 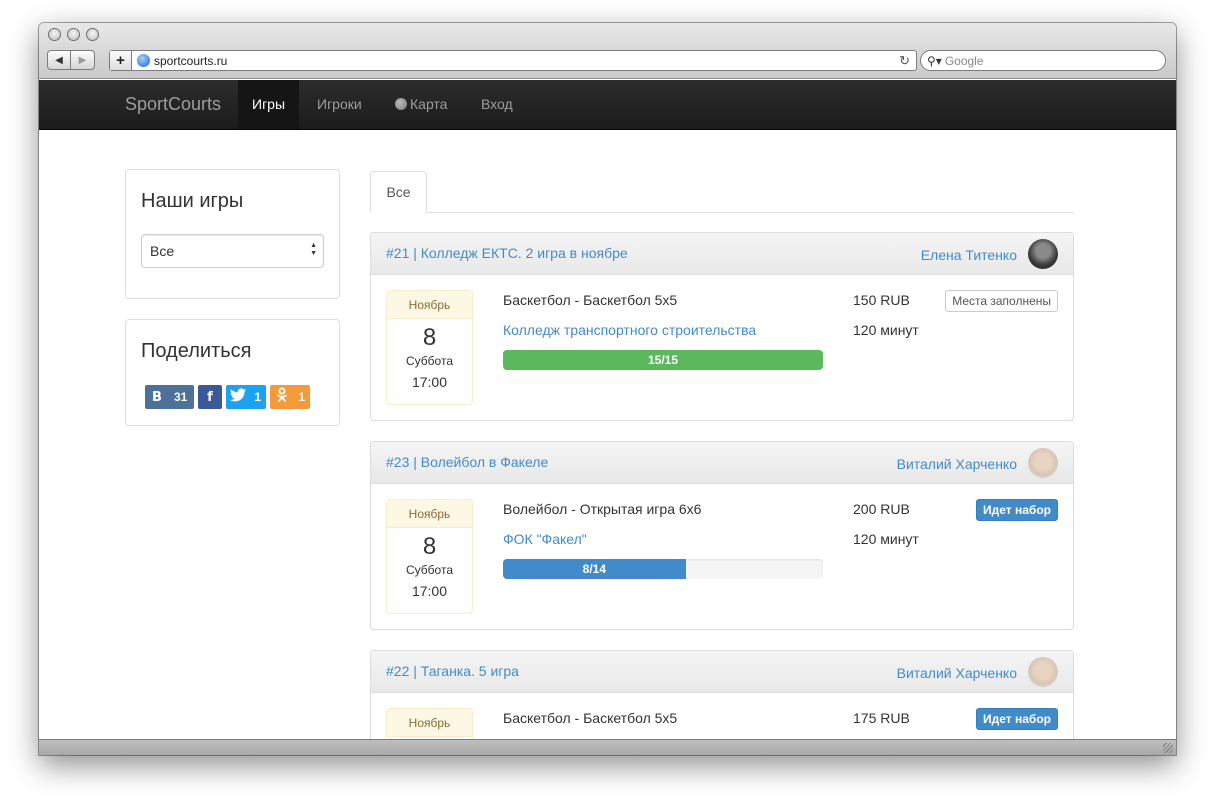 I want to click on share-twitter-button: 1, so click(x=246, y=397).